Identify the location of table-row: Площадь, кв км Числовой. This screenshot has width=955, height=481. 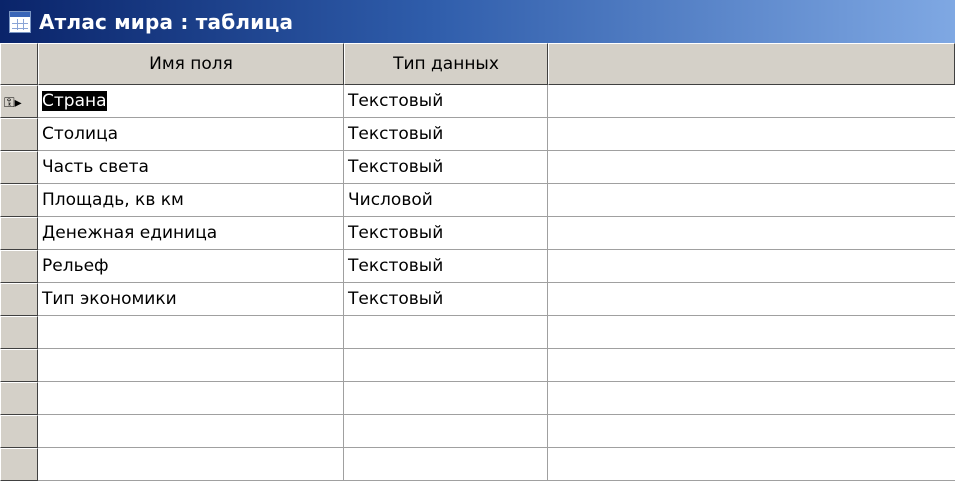
(496, 200).